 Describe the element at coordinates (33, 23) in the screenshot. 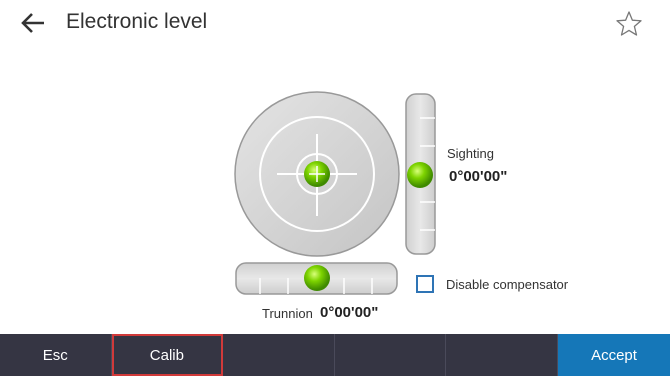

I see `arrow-left-icon` at that location.